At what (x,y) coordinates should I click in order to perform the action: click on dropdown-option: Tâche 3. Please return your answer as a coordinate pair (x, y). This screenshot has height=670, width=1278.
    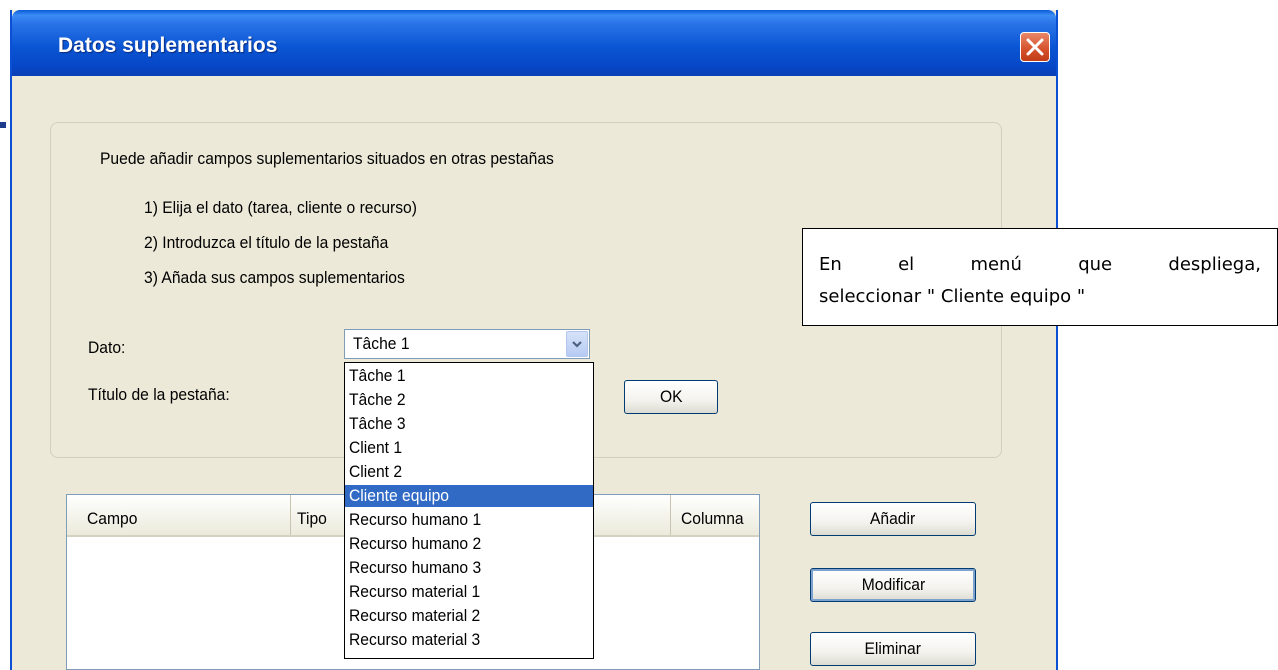
    Looking at the image, I should click on (469, 424).